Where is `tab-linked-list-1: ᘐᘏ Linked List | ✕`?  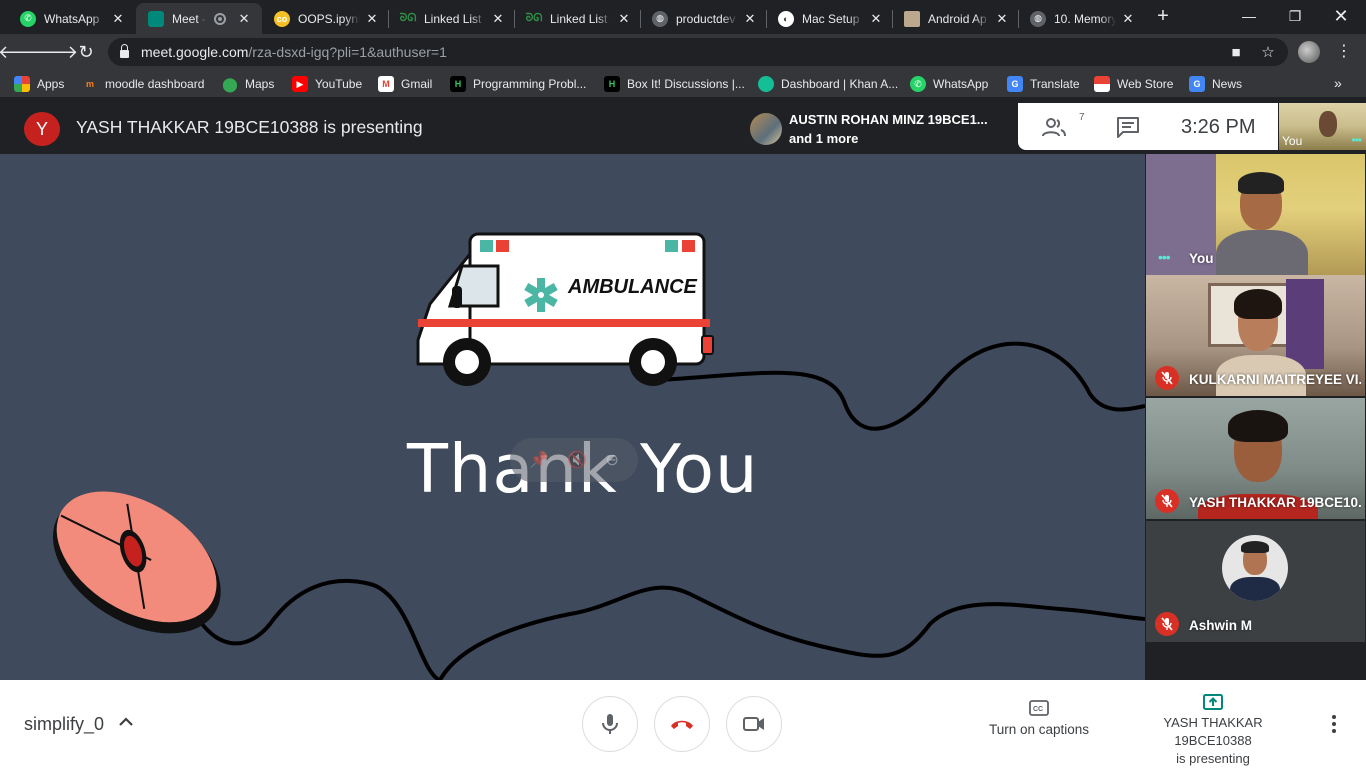 tab-linked-list-1: ᘐᘏ Linked List | ✕ is located at coordinates (451, 18).